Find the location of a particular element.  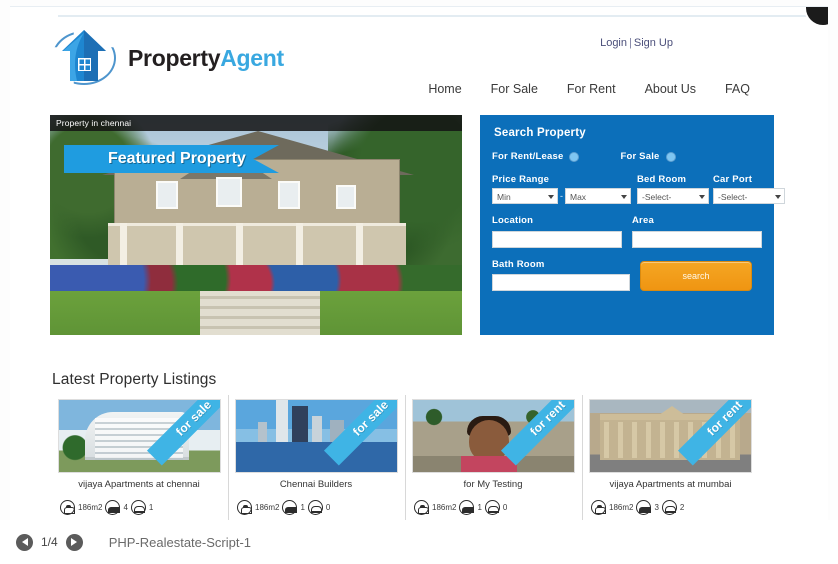

property-meta: 186m2 4 1 is located at coordinates (139, 507).